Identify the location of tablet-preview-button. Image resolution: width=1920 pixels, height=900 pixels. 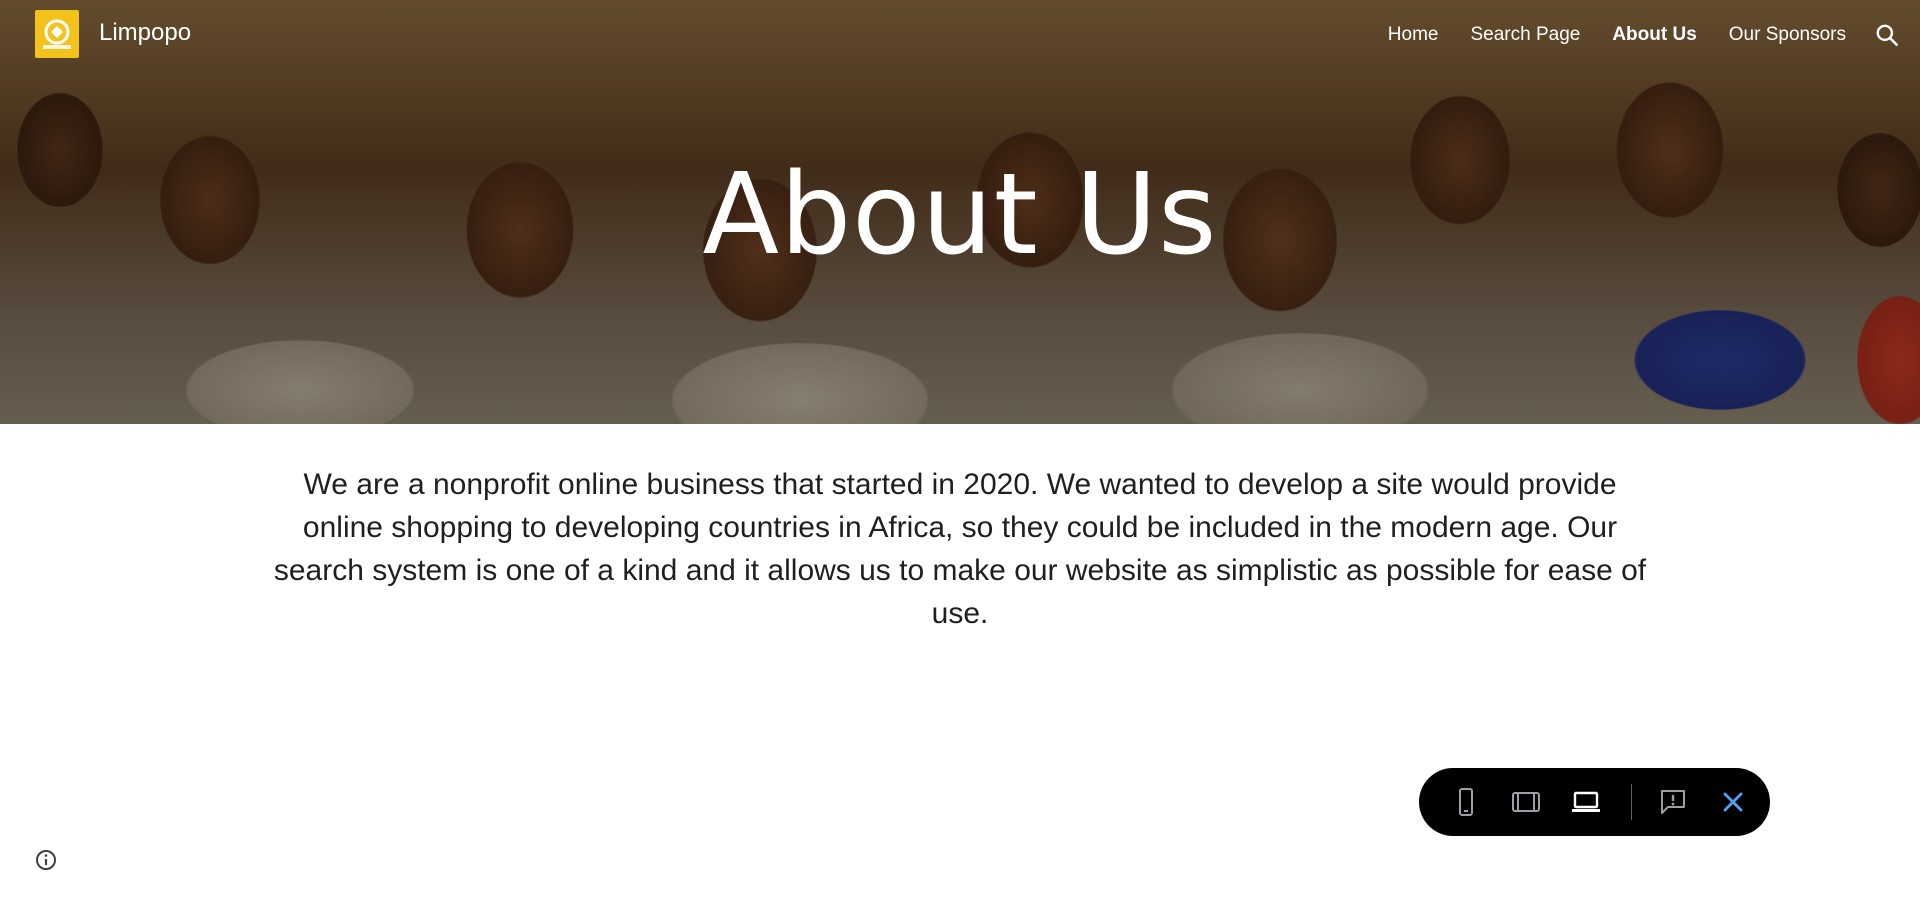
(1526, 802).